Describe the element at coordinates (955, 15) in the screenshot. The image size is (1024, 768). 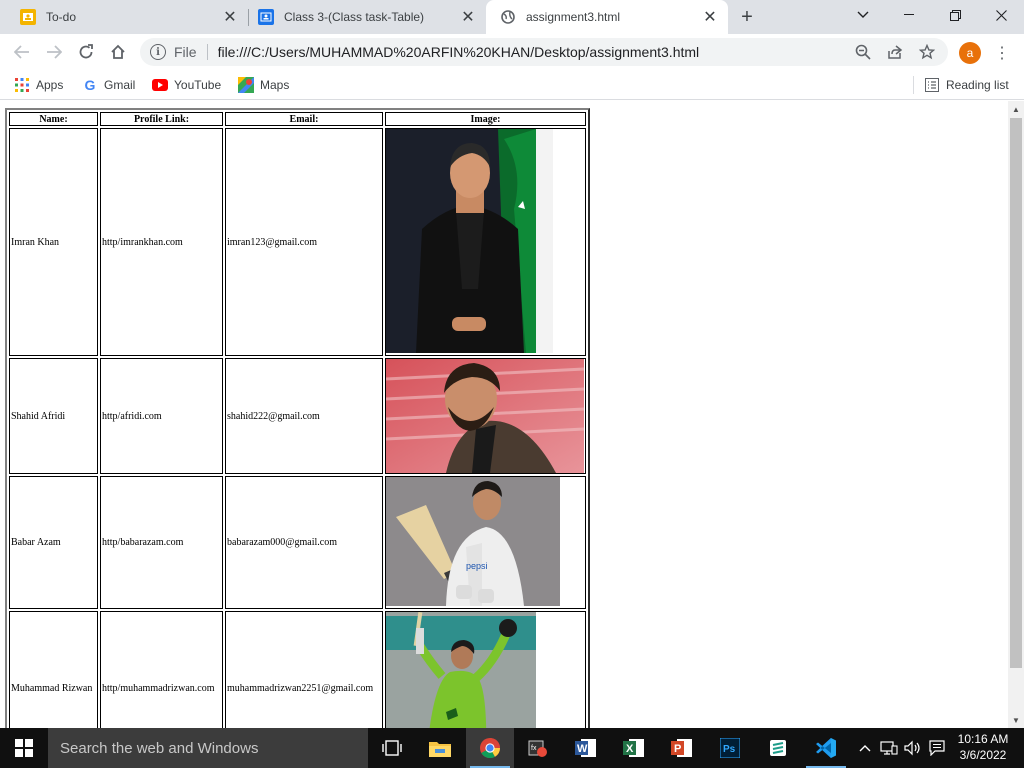
I see `restore-button` at that location.